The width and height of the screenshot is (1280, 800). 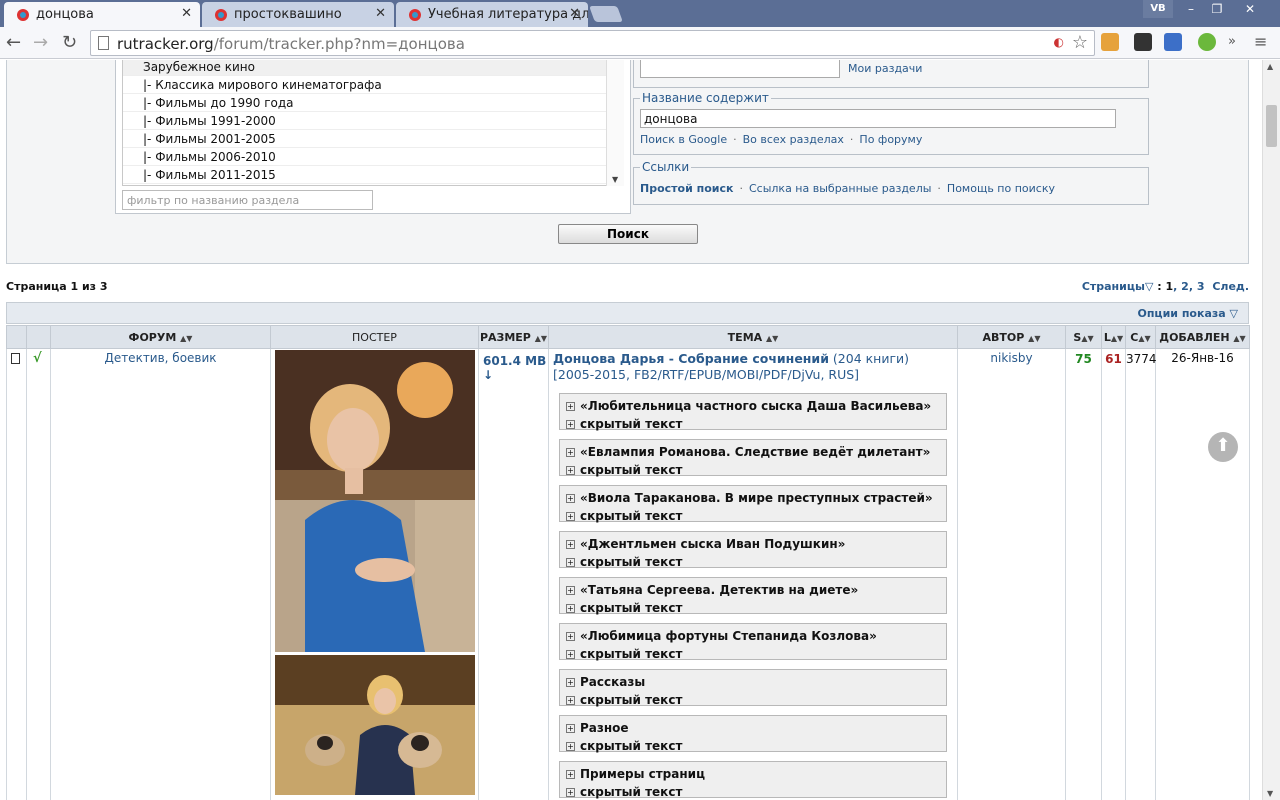 What do you see at coordinates (756, 544) in the screenshot?
I see `spoiler-title-row: + «Джентльмен сыска Иван Подушкин»` at bounding box center [756, 544].